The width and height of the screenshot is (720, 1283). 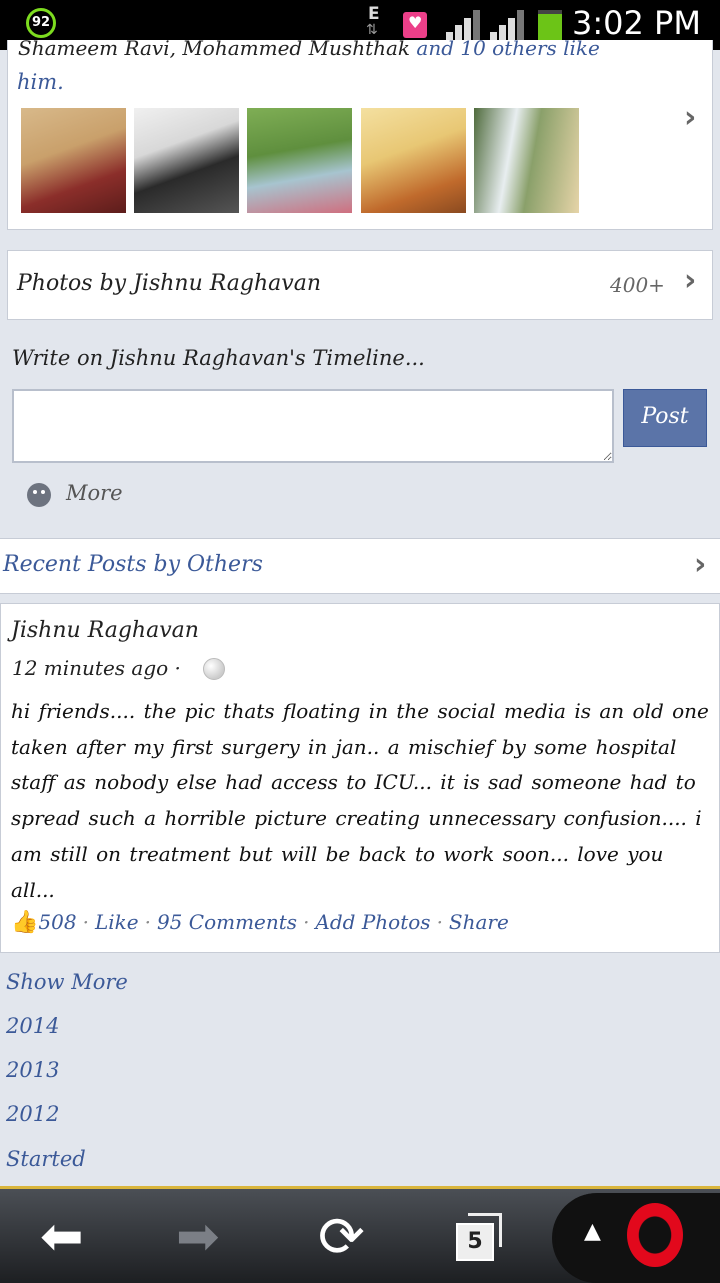 I want to click on year-2012-link: 2012, so click(x=32, y=1114).